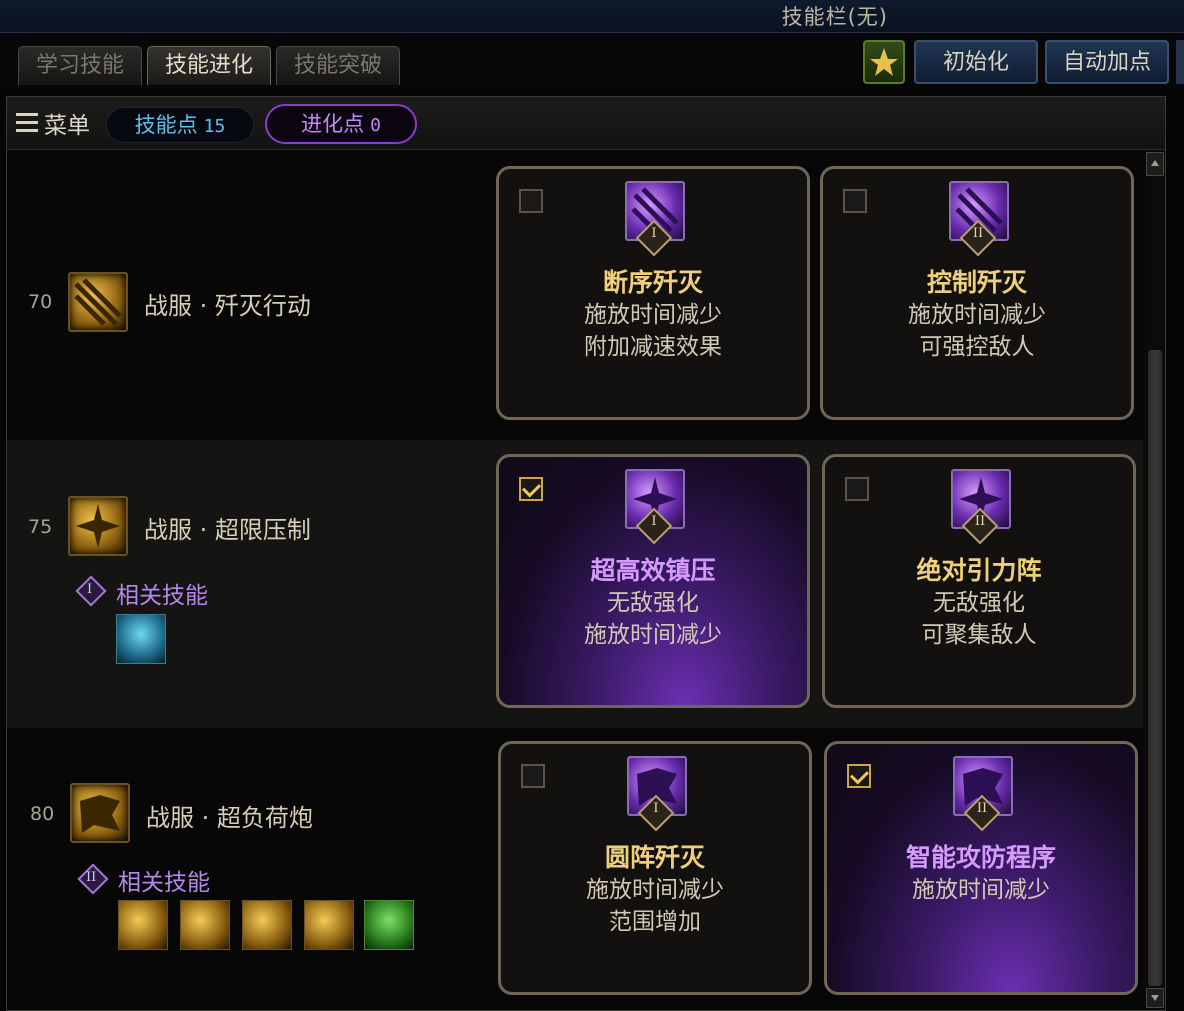 The height and width of the screenshot is (1011, 1184). I want to click on skill-points-label: 技能点, so click(166, 125).